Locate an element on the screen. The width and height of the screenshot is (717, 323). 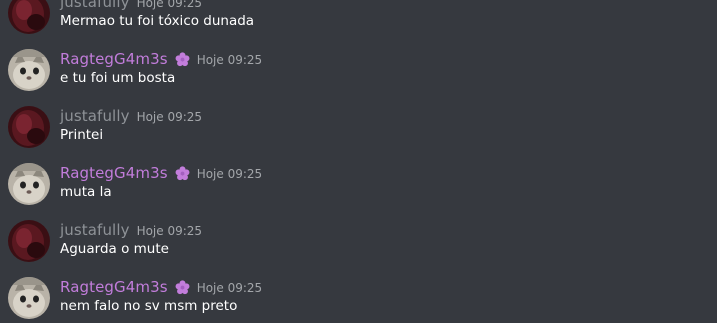
message-text: muta la is located at coordinates (86, 192).